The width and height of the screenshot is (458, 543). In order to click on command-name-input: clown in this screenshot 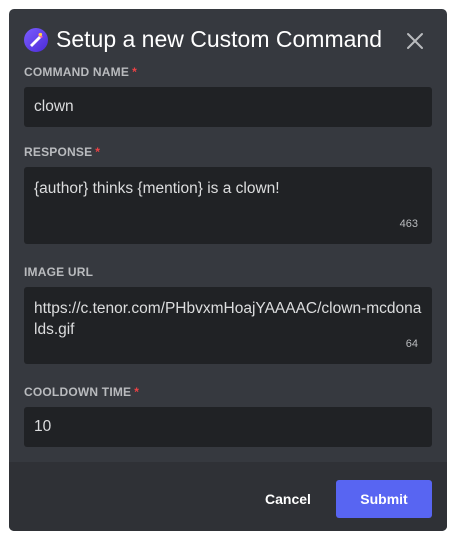, I will do `click(228, 107)`.